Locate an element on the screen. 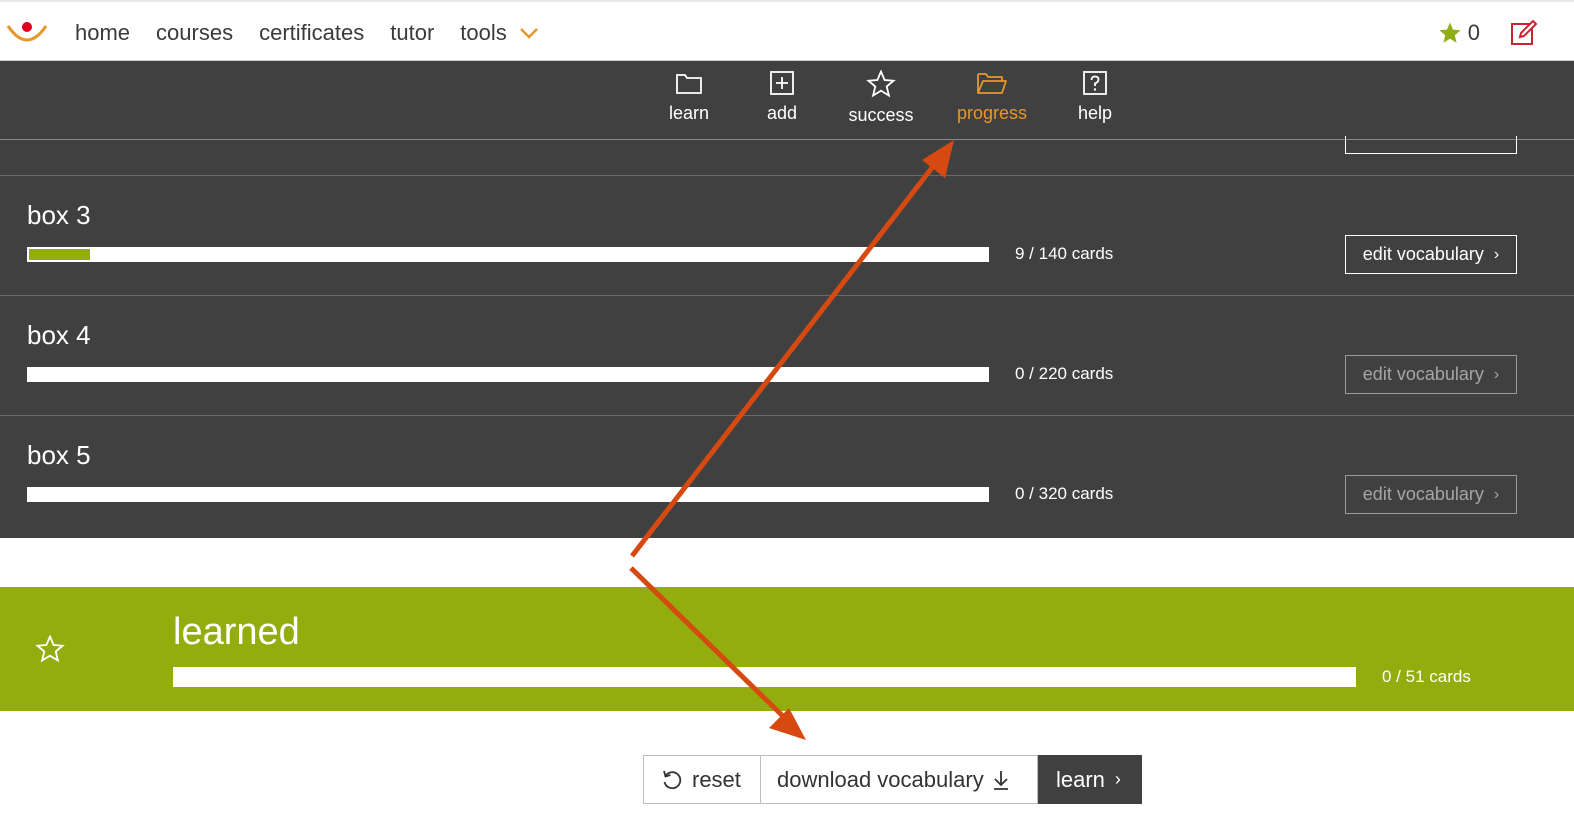 Image resolution: width=1574 pixels, height=826 pixels. nav-home: home is located at coordinates (102, 33).